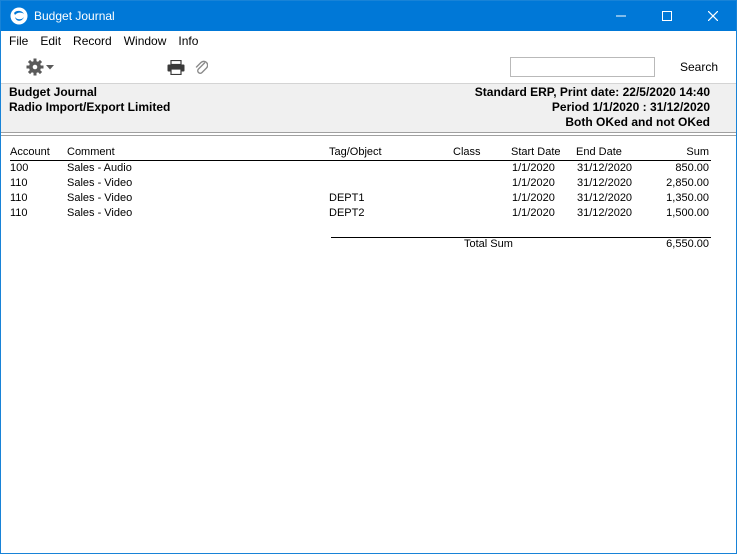 Image resolution: width=737 pixels, height=554 pixels. I want to click on close-button, so click(713, 16).